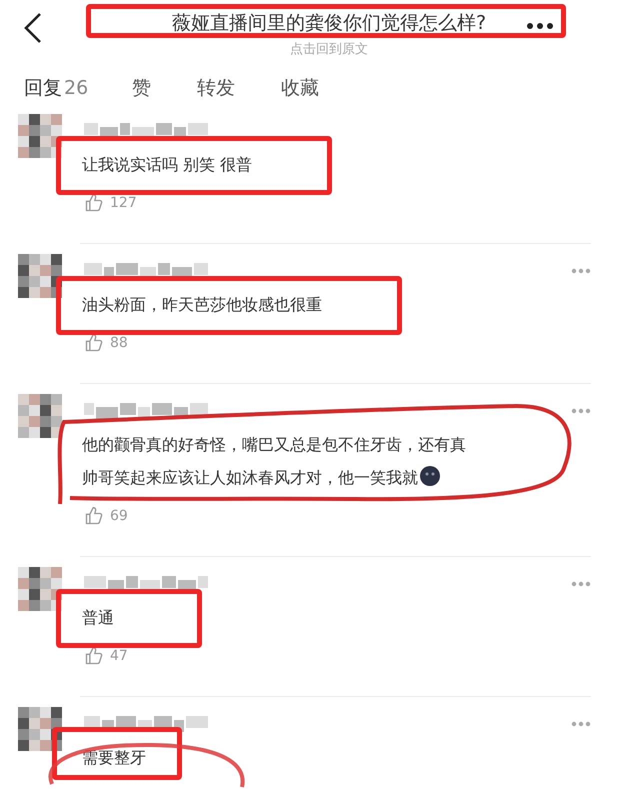 Image resolution: width=641 pixels, height=789 pixels. I want to click on comment-text: 让我说实话吗 别笑 很普, so click(167, 165).